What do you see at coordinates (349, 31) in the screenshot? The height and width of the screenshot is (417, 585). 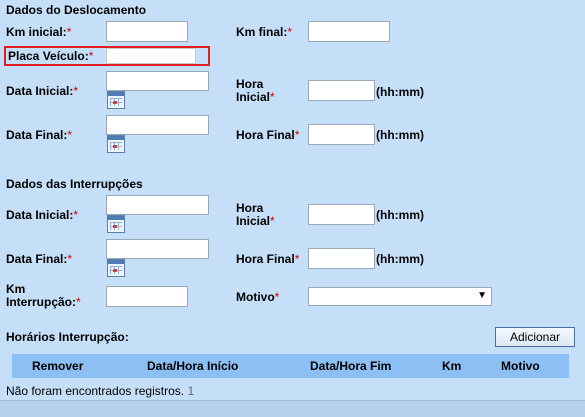 I see `km-final-input` at bounding box center [349, 31].